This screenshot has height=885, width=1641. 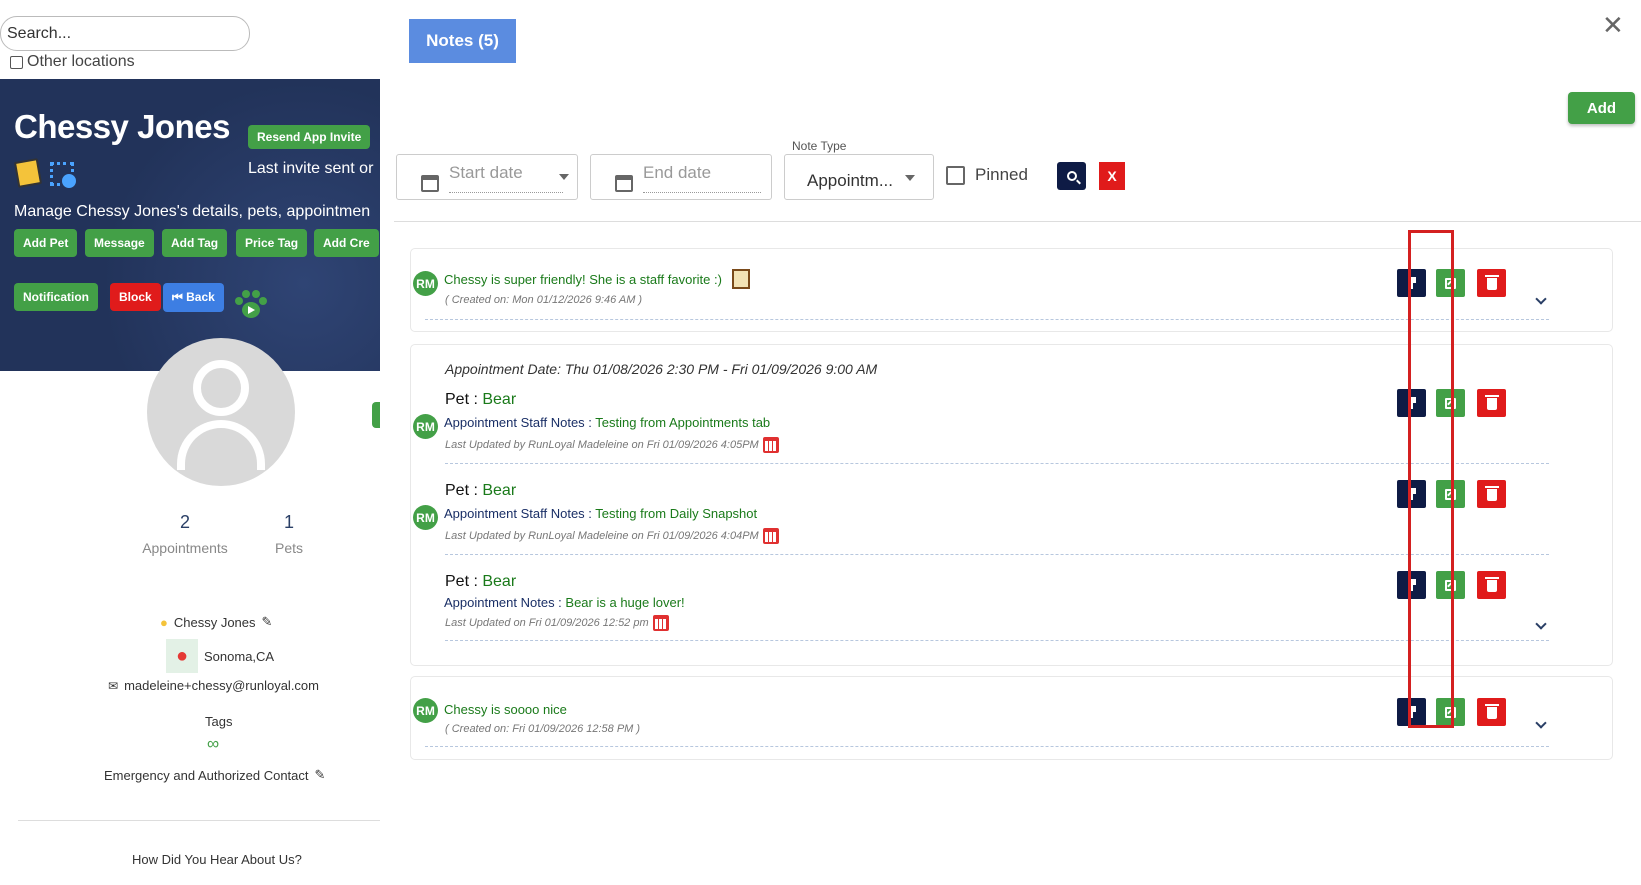 What do you see at coordinates (221, 685) in the screenshot?
I see `email-text: madeleine+chessy@runloyal.com` at bounding box center [221, 685].